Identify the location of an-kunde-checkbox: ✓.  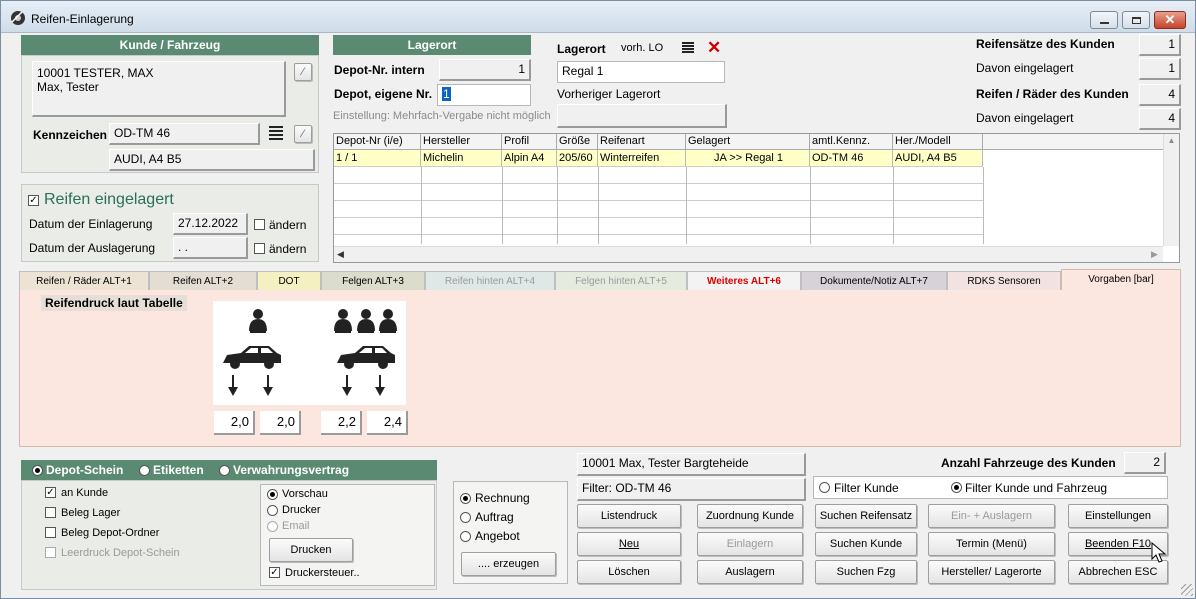
(50, 492).